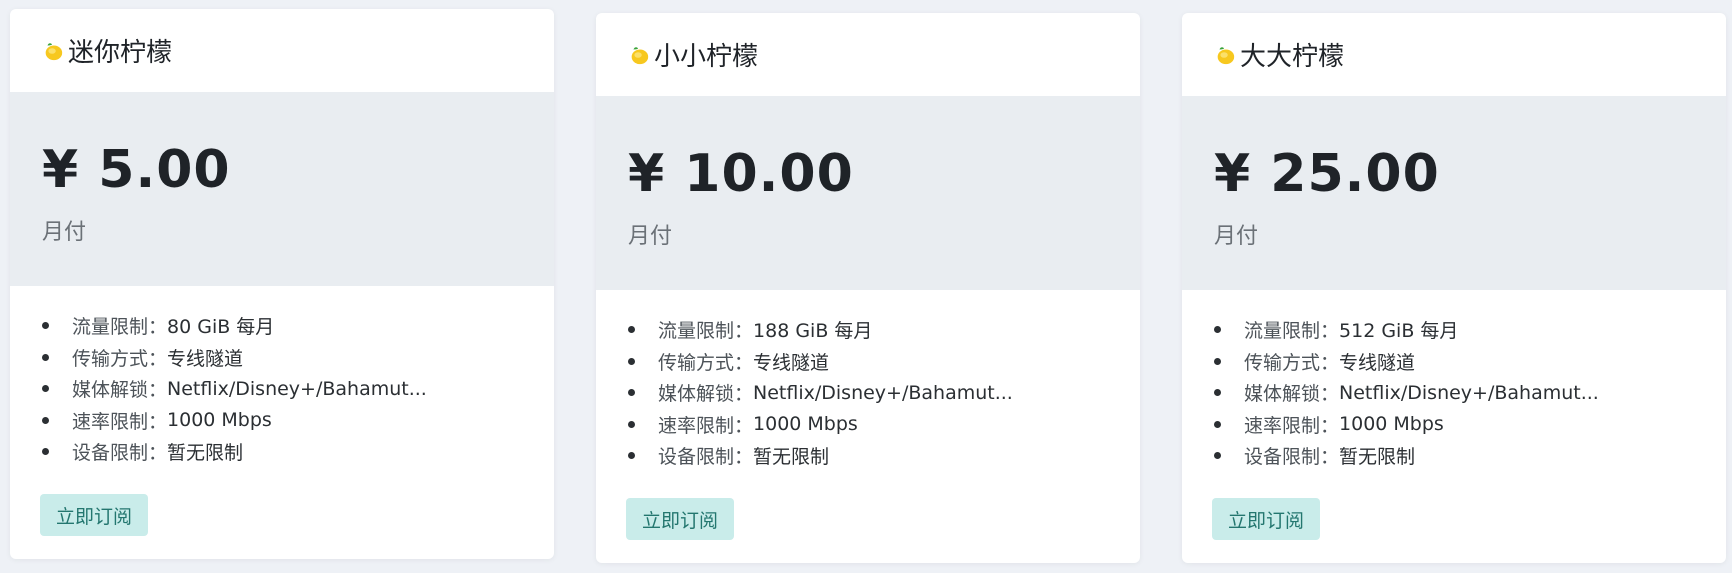 Image resolution: width=1732 pixels, height=573 pixels. Describe the element at coordinates (1454, 54) in the screenshot. I see `plan-card-header: 大大柠檬` at that location.